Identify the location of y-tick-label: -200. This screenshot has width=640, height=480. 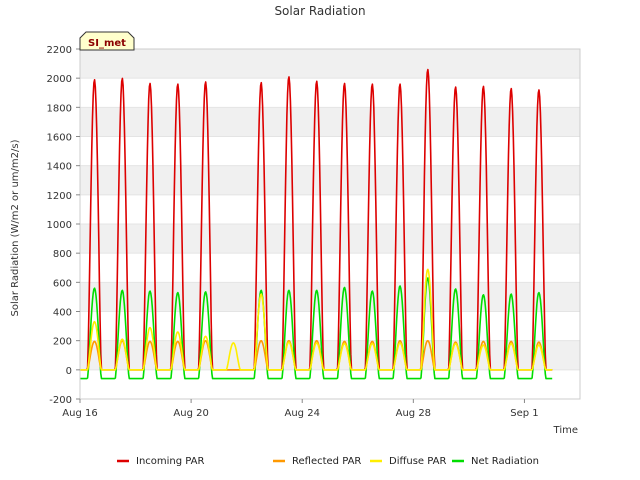
(60, 400).